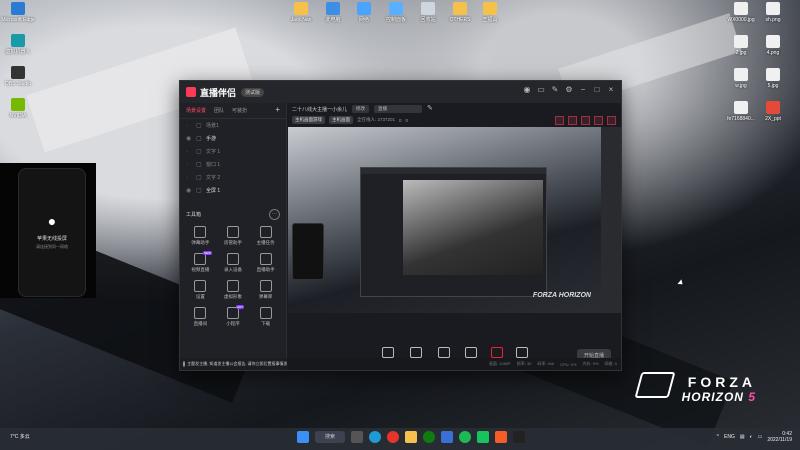 The width and height of the screenshot is (800, 450). Describe the element at coordinates (200, 323) in the screenshot. I see `tool-label: 直播间` at that location.